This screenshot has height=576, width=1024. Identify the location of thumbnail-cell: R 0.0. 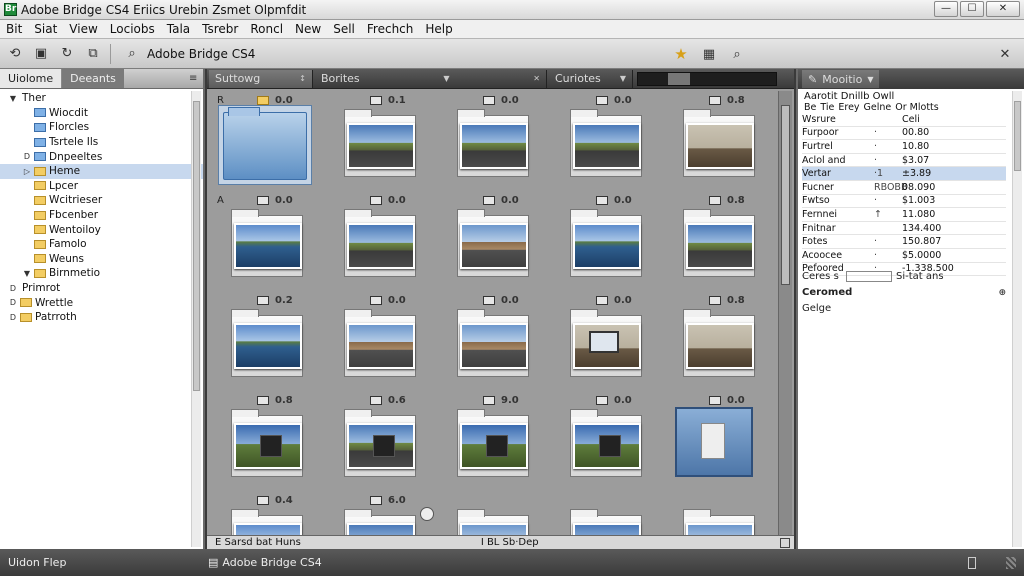
(267, 141).